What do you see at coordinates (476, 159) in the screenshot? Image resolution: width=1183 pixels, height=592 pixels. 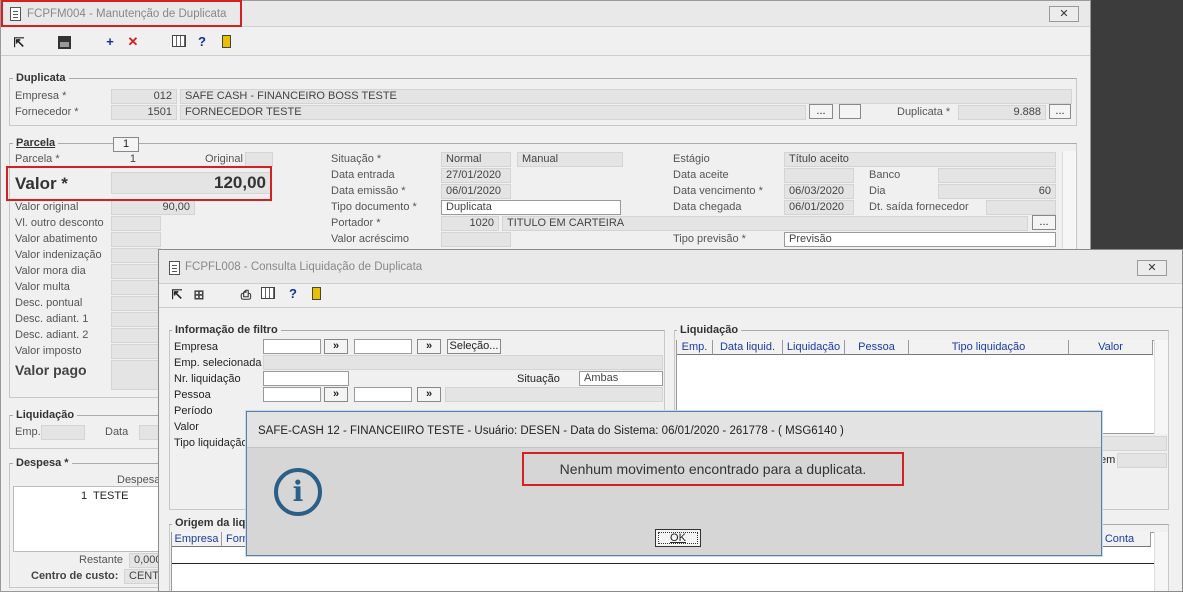 I see `situacao-value: Normal` at bounding box center [476, 159].